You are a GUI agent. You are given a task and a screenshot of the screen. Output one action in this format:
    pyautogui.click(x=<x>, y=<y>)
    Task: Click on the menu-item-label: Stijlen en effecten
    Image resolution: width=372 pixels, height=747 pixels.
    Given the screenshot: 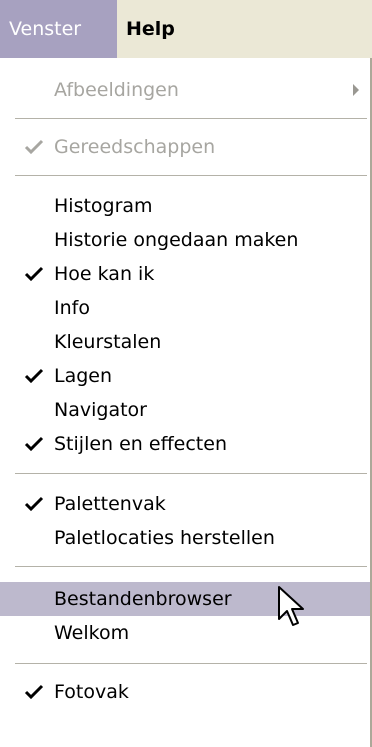 What is the action you would take?
    pyautogui.click(x=140, y=444)
    